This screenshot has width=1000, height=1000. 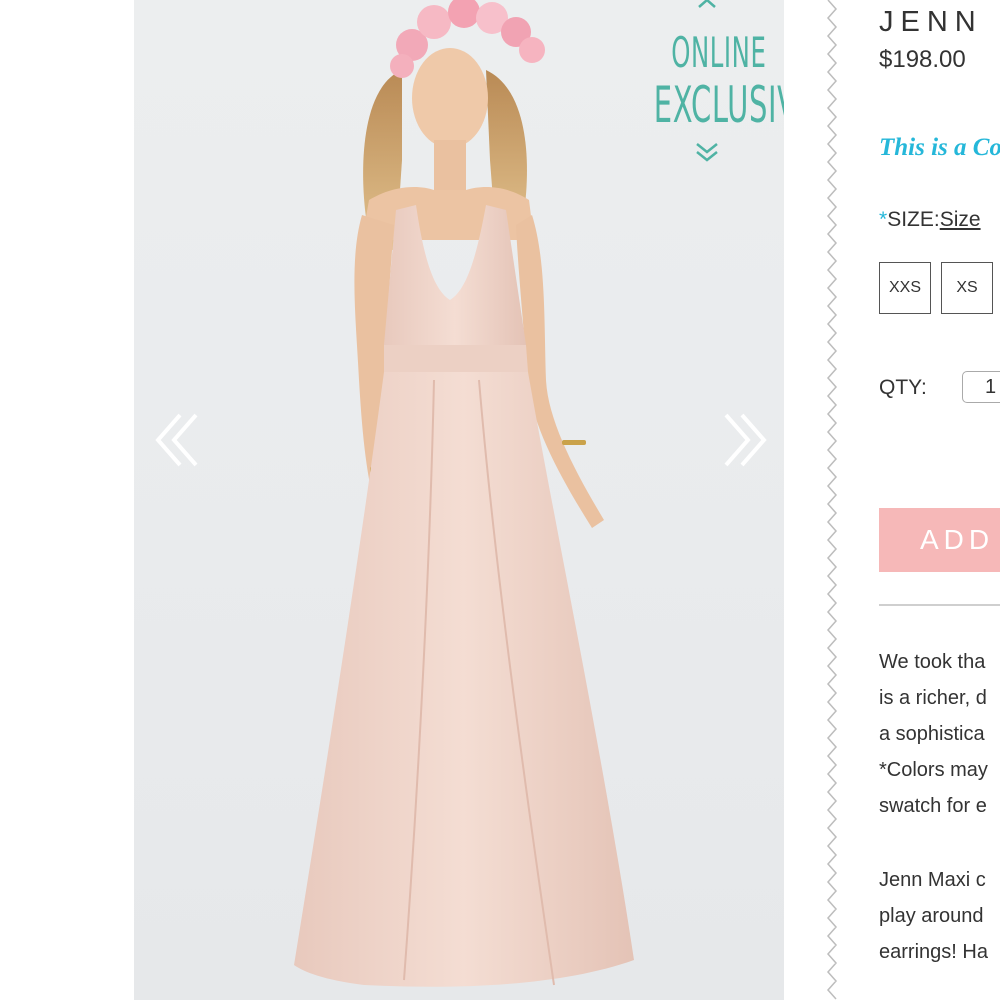 What do you see at coordinates (933, 698) in the screenshot?
I see `description-line: is a richer, d` at bounding box center [933, 698].